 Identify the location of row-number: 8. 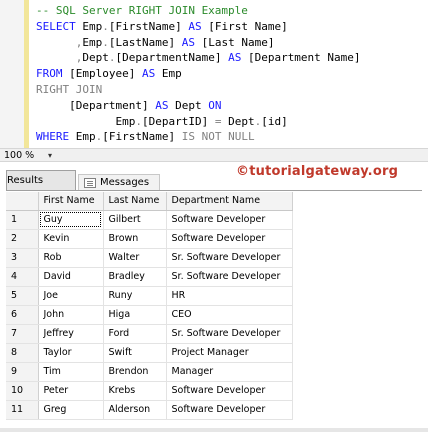
(22, 353).